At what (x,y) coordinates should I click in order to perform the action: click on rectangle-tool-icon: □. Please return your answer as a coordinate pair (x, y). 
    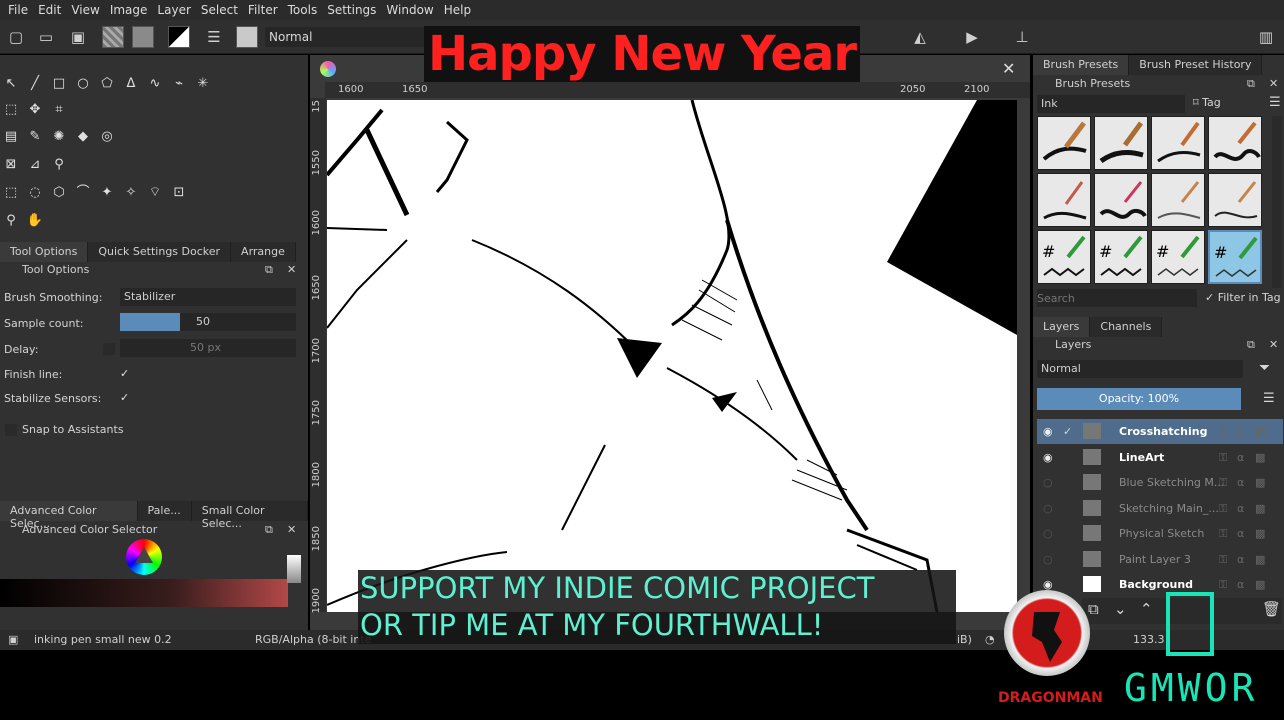
    Looking at the image, I should click on (59, 84).